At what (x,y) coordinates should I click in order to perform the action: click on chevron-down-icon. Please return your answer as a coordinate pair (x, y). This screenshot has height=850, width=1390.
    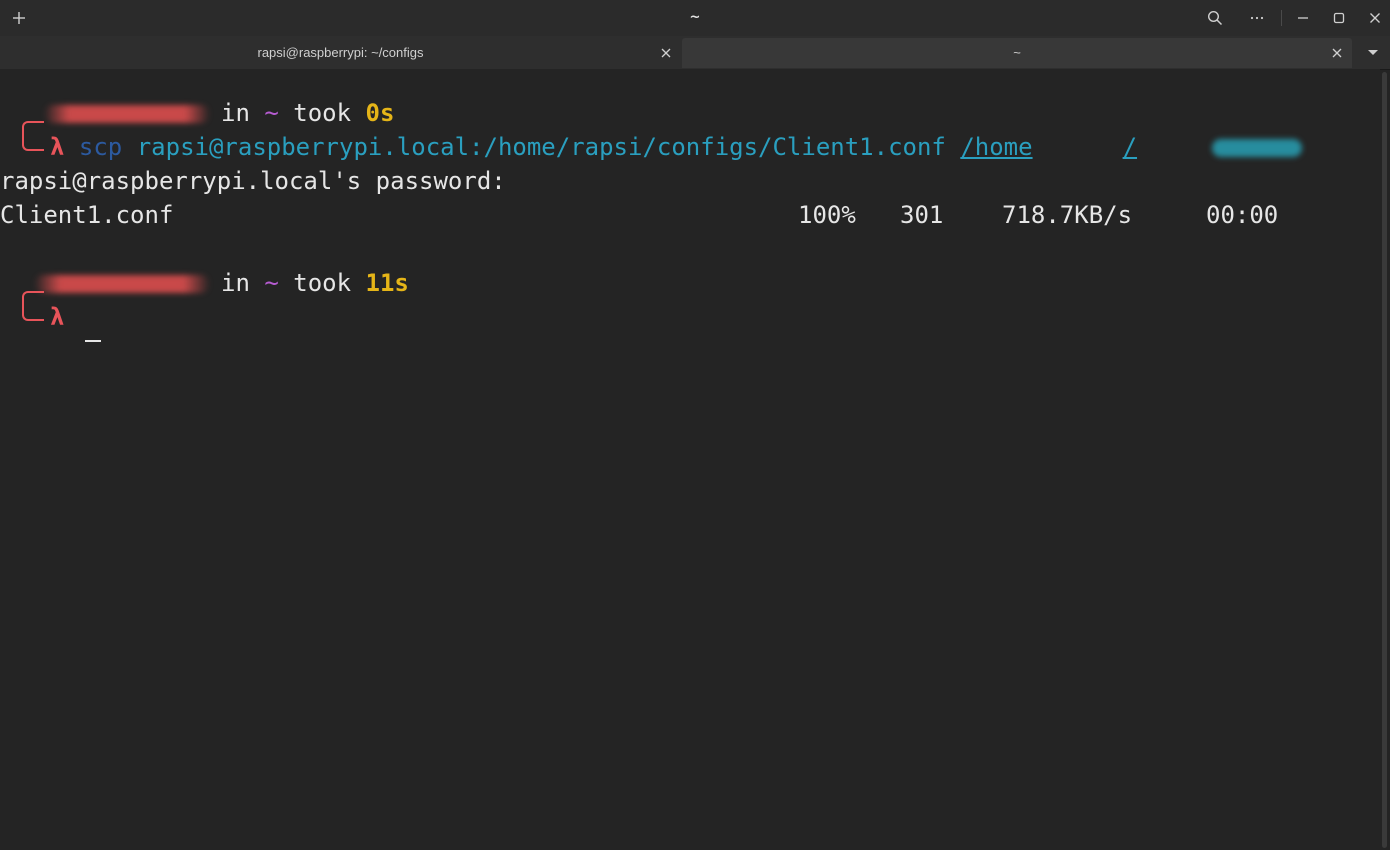
    Looking at the image, I should click on (1373, 52).